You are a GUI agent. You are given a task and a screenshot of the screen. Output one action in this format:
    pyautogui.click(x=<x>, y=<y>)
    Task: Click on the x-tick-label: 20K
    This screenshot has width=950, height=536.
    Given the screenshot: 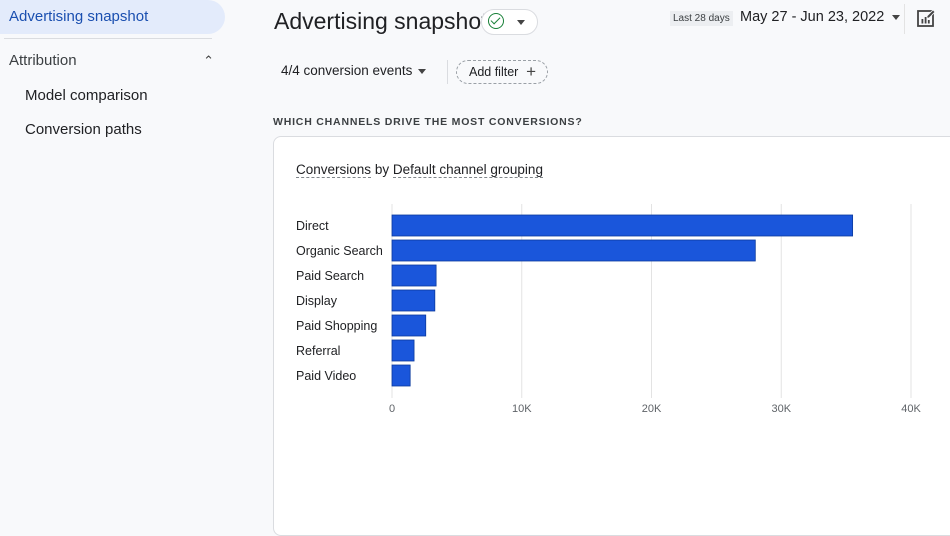 What is the action you would take?
    pyautogui.click(x=652, y=409)
    